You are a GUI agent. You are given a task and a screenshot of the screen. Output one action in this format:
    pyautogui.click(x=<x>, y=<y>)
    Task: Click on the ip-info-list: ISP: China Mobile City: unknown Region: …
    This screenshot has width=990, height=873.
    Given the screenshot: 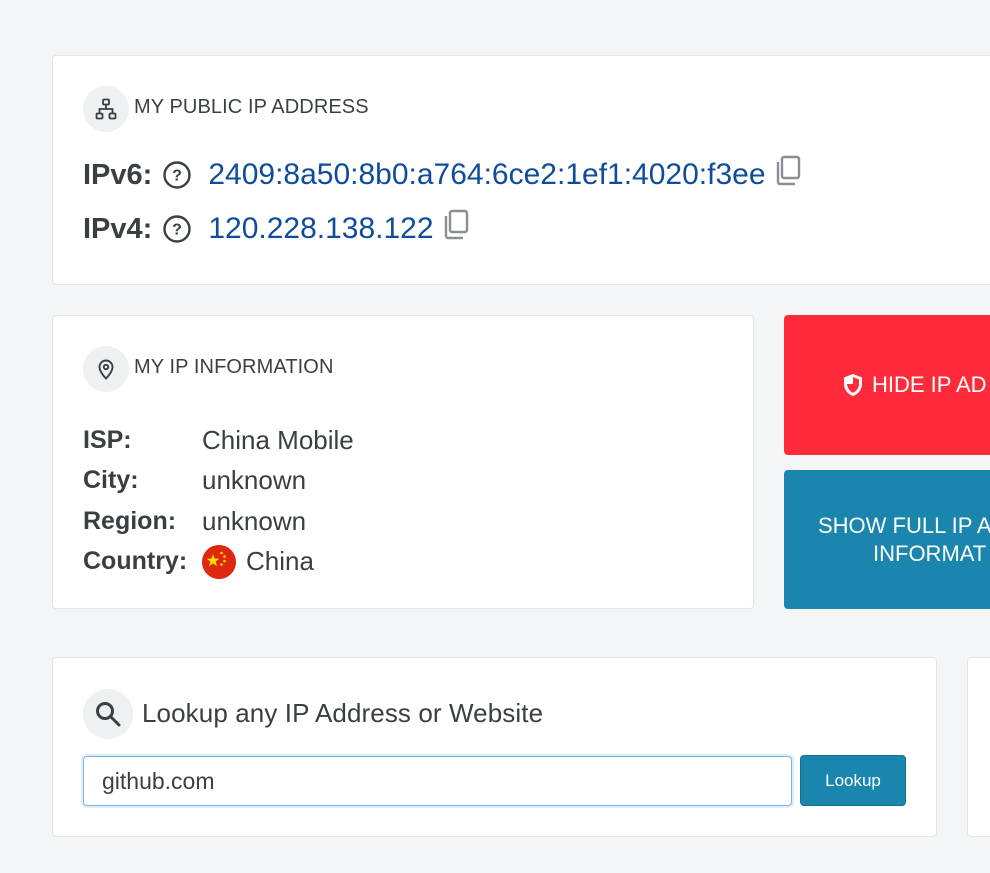 What is the action you would take?
    pyautogui.click(x=218, y=501)
    